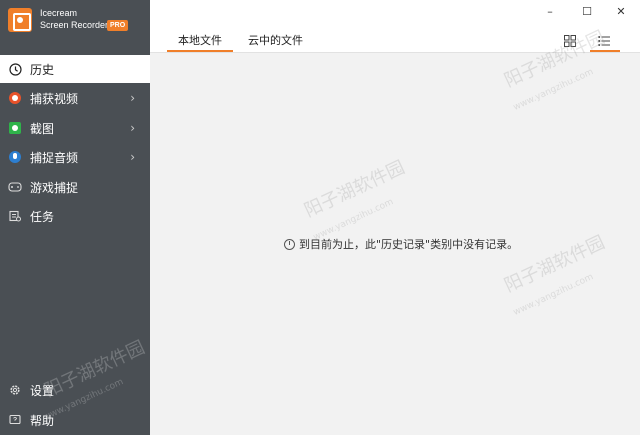 The height and width of the screenshot is (435, 640). Describe the element at coordinates (15, 390) in the screenshot. I see `gear-icon` at that location.